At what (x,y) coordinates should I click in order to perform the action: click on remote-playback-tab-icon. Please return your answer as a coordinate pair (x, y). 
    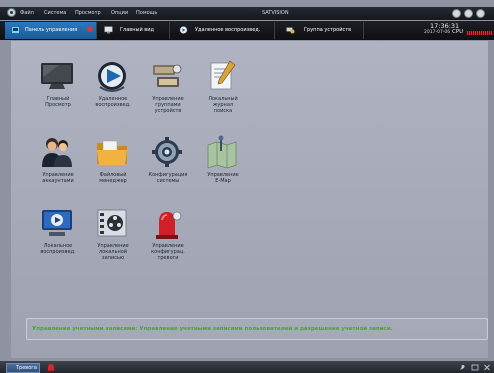
    Looking at the image, I should click on (183, 30).